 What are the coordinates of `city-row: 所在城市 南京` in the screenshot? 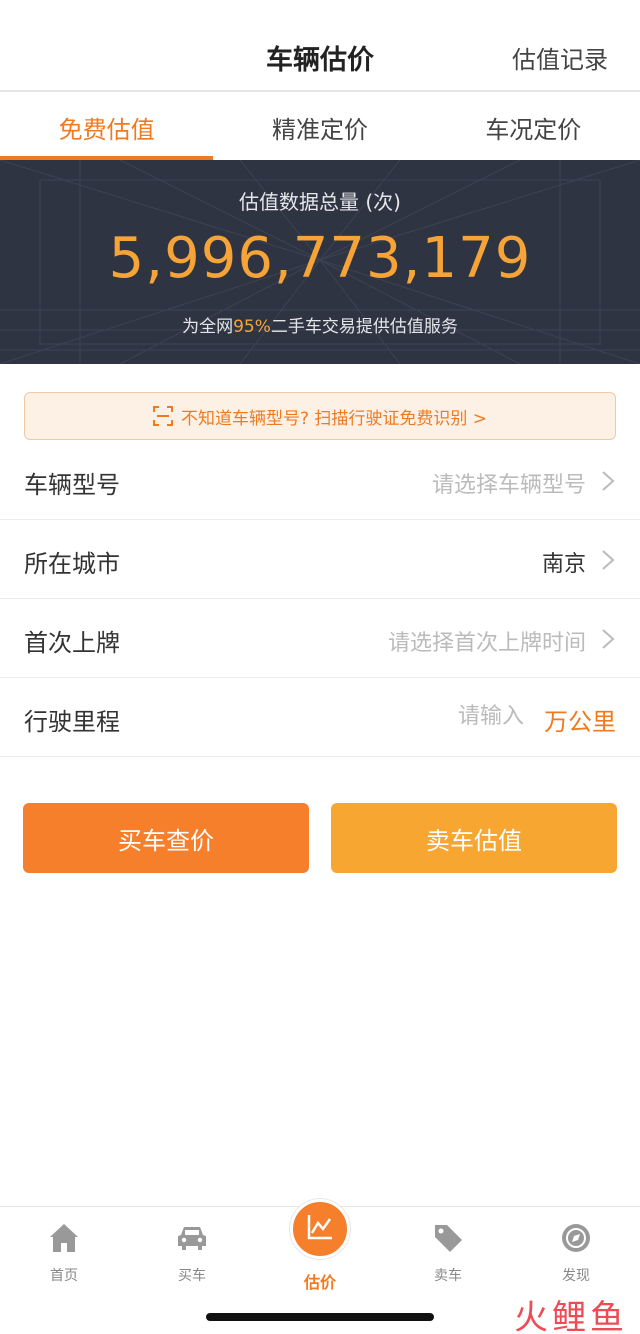 It's located at (320, 559).